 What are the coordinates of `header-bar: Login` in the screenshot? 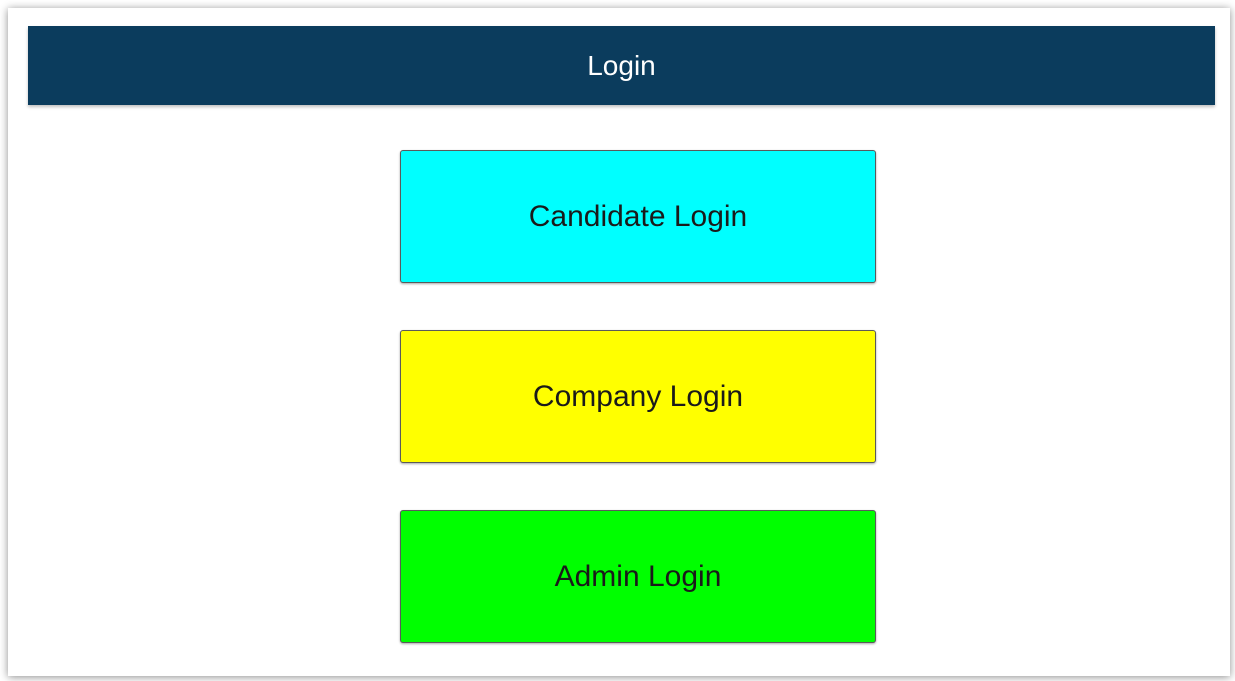 It's located at (621, 65).